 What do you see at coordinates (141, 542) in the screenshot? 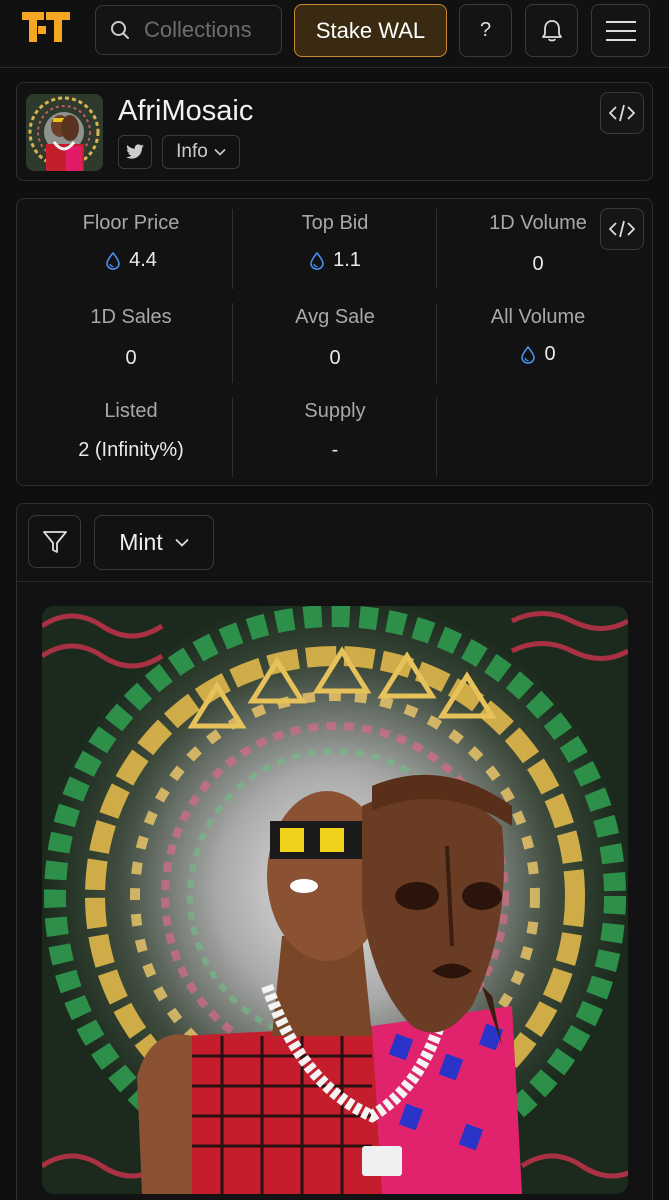
I see `sort-label: Mint` at bounding box center [141, 542].